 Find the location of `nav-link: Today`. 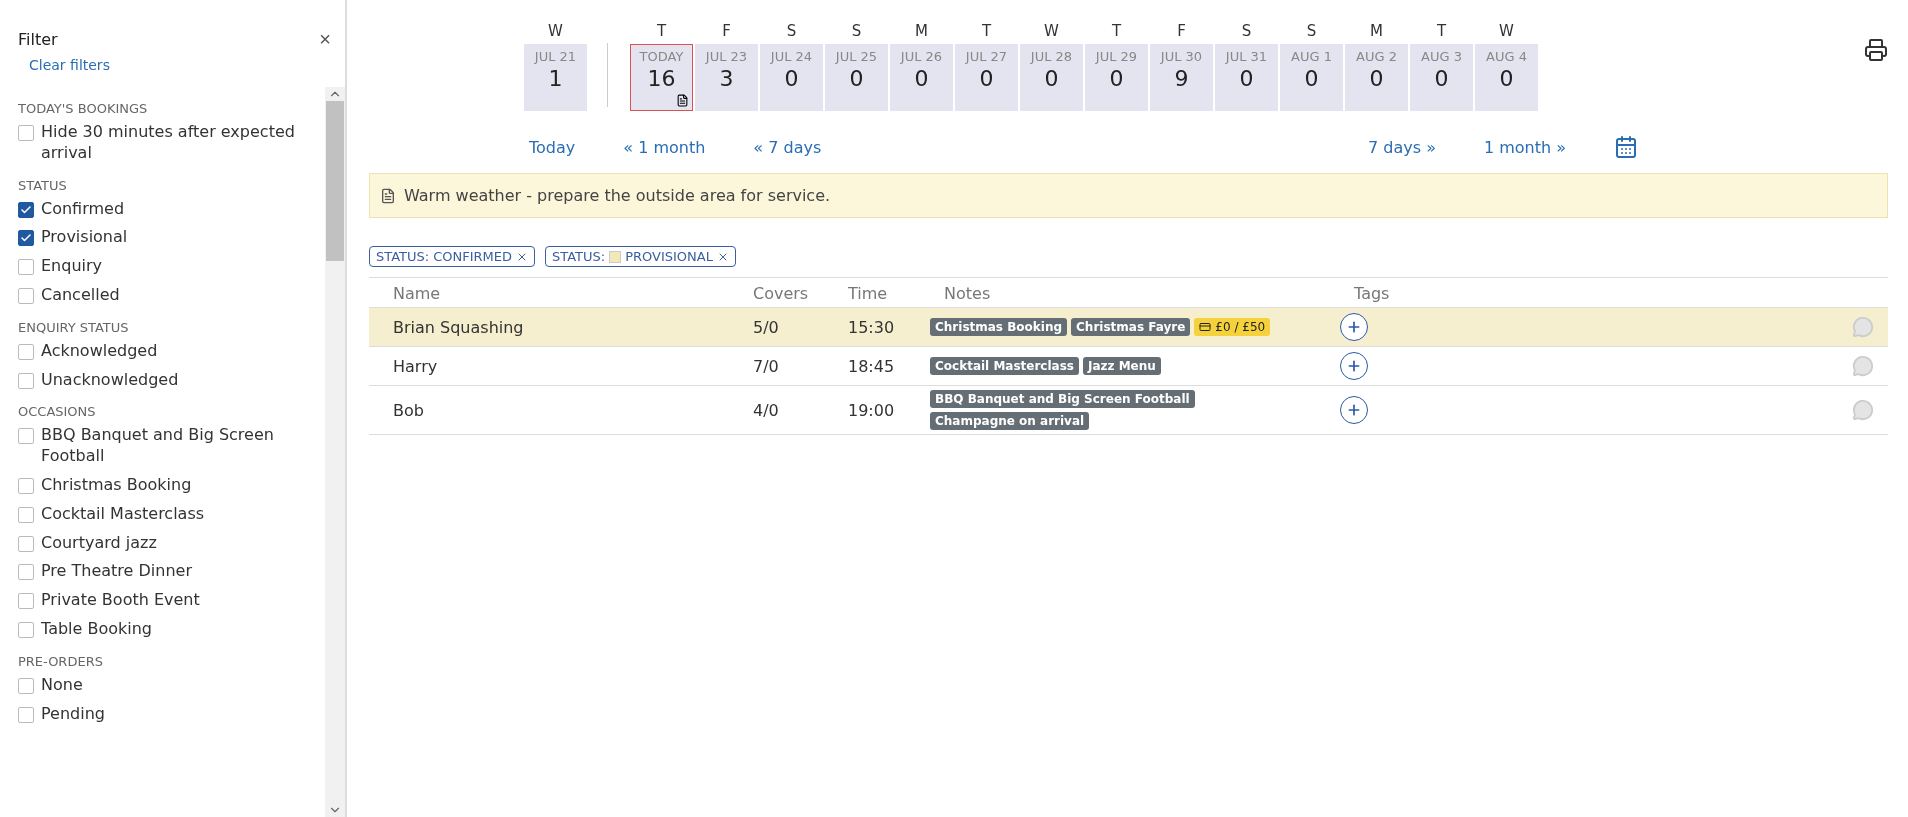

nav-link: Today is located at coordinates (552, 147).